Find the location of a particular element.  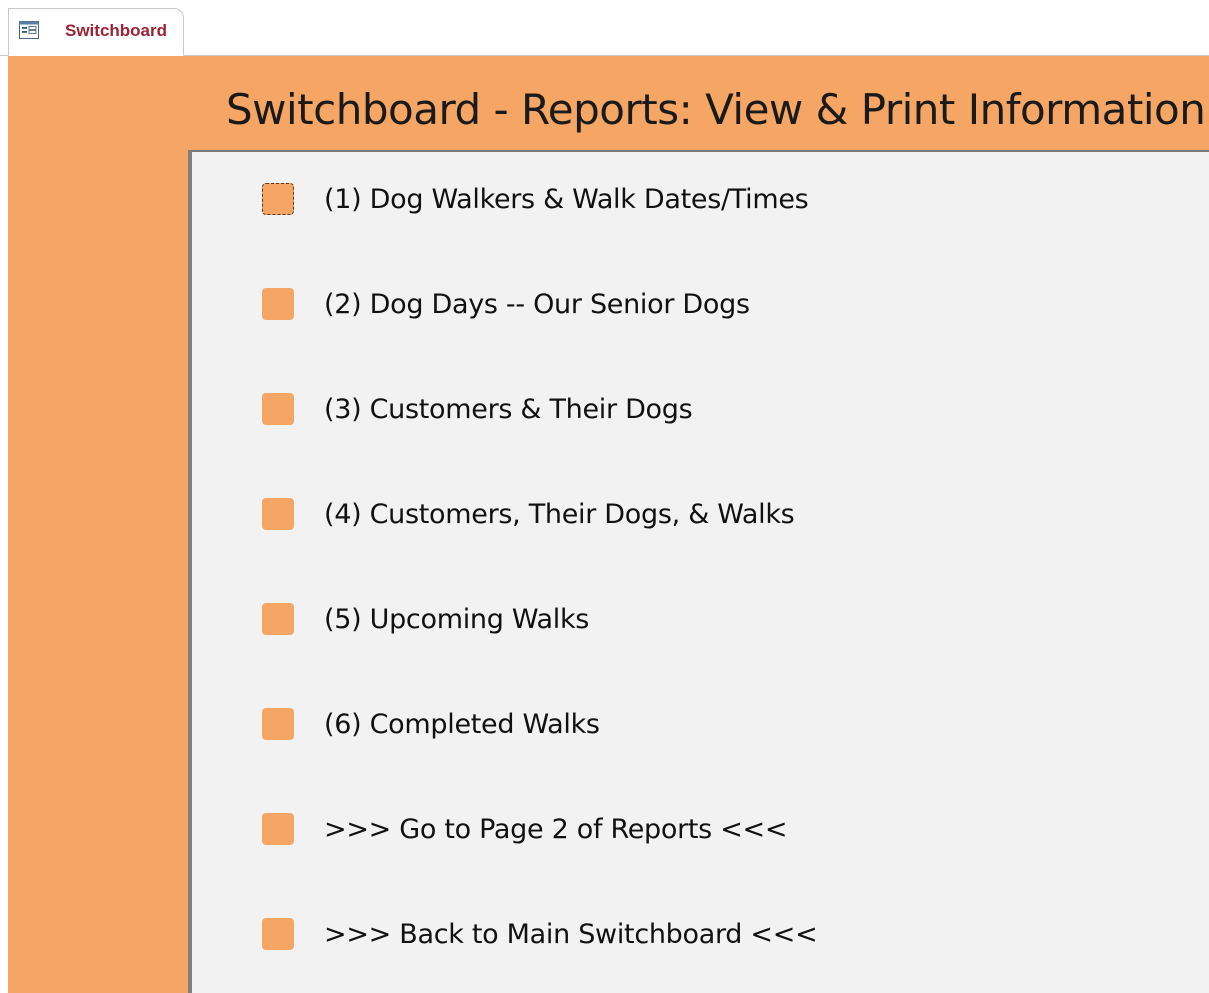

menu-item-2: (2) Dog Days -- Our Senior Dogs is located at coordinates (506, 304).